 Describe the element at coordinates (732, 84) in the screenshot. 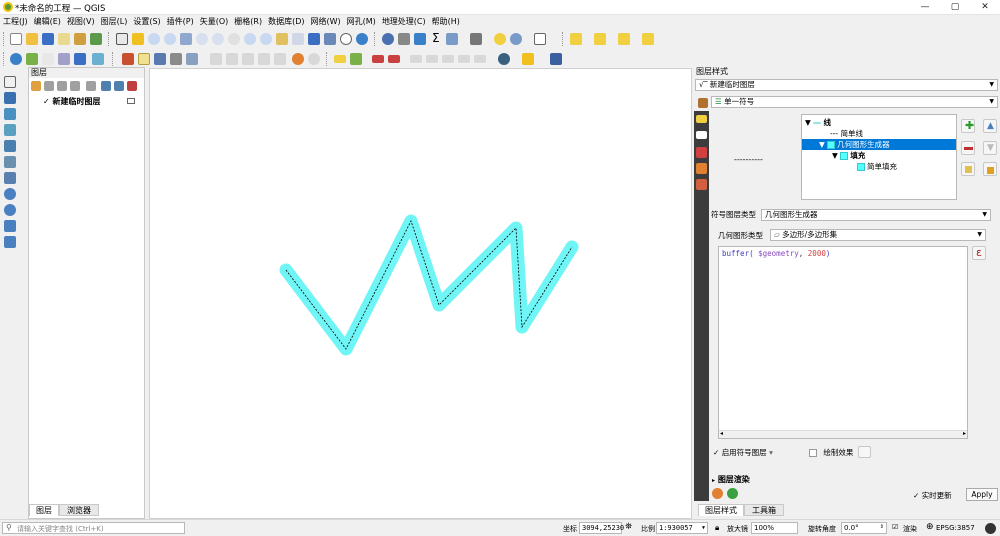

I see `layer-selector-value: 新建临时图层` at that location.